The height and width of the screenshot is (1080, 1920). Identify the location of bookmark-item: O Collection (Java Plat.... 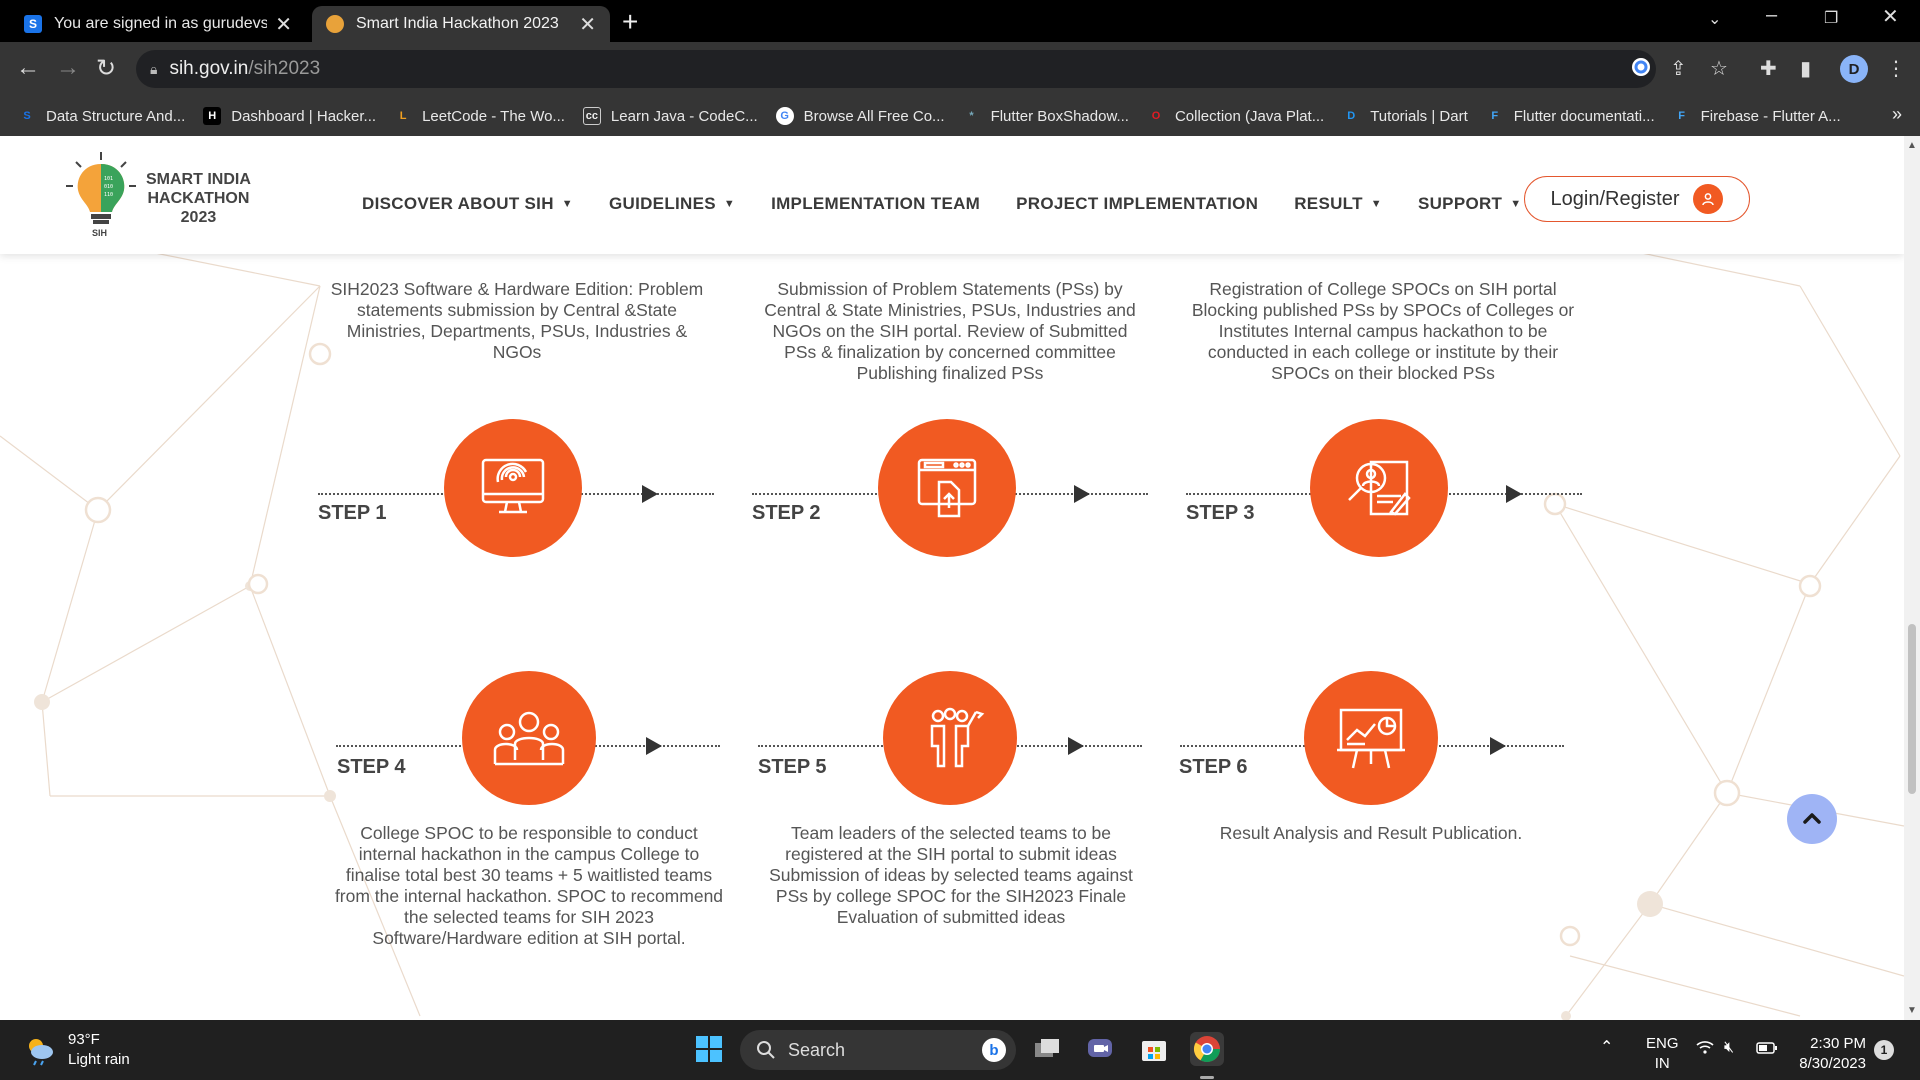
(1236, 116).